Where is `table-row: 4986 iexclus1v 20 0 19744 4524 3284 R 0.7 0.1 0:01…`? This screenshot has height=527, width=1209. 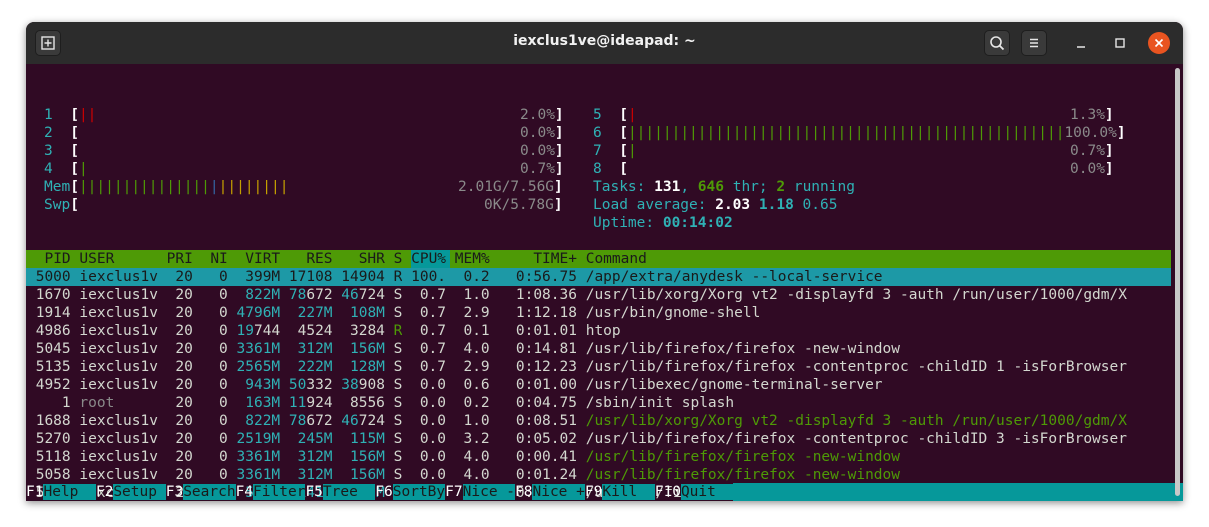
table-row: 4986 iexclus1v 20 0 19744 4524 3284 R 0.7 0.1 0:01… is located at coordinates (598, 331).